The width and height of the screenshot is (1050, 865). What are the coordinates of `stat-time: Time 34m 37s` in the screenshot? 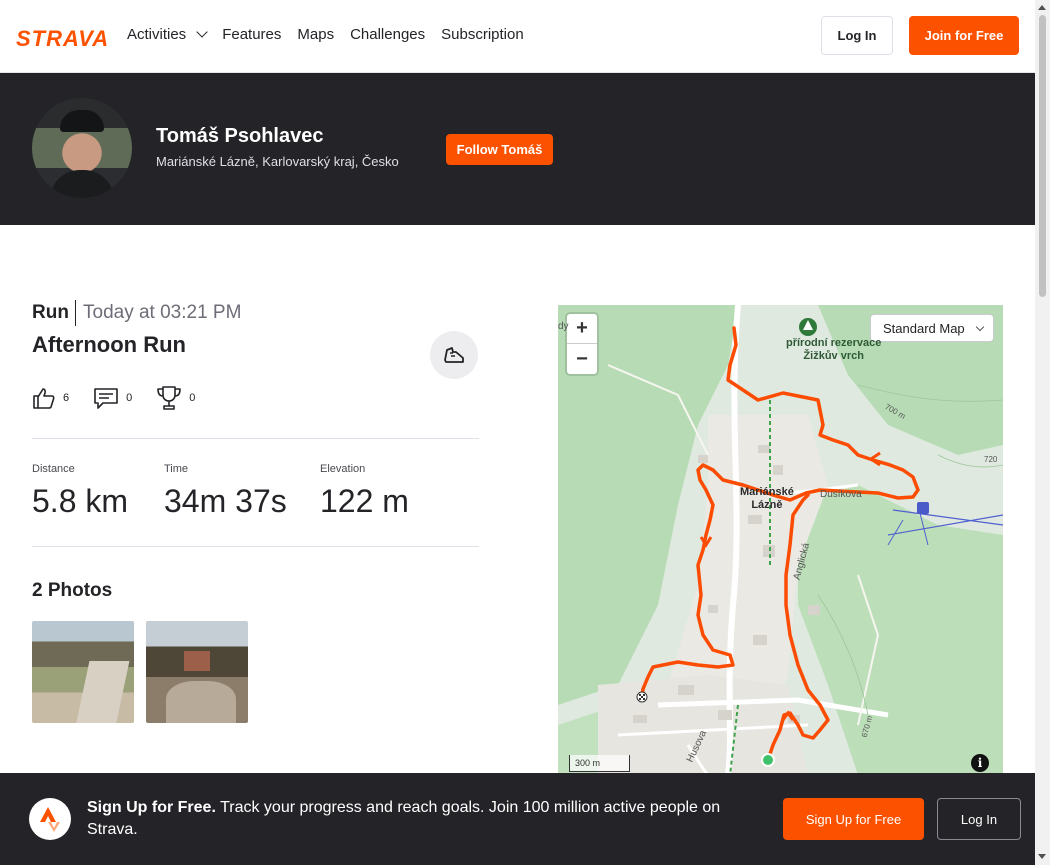 It's located at (225, 491).